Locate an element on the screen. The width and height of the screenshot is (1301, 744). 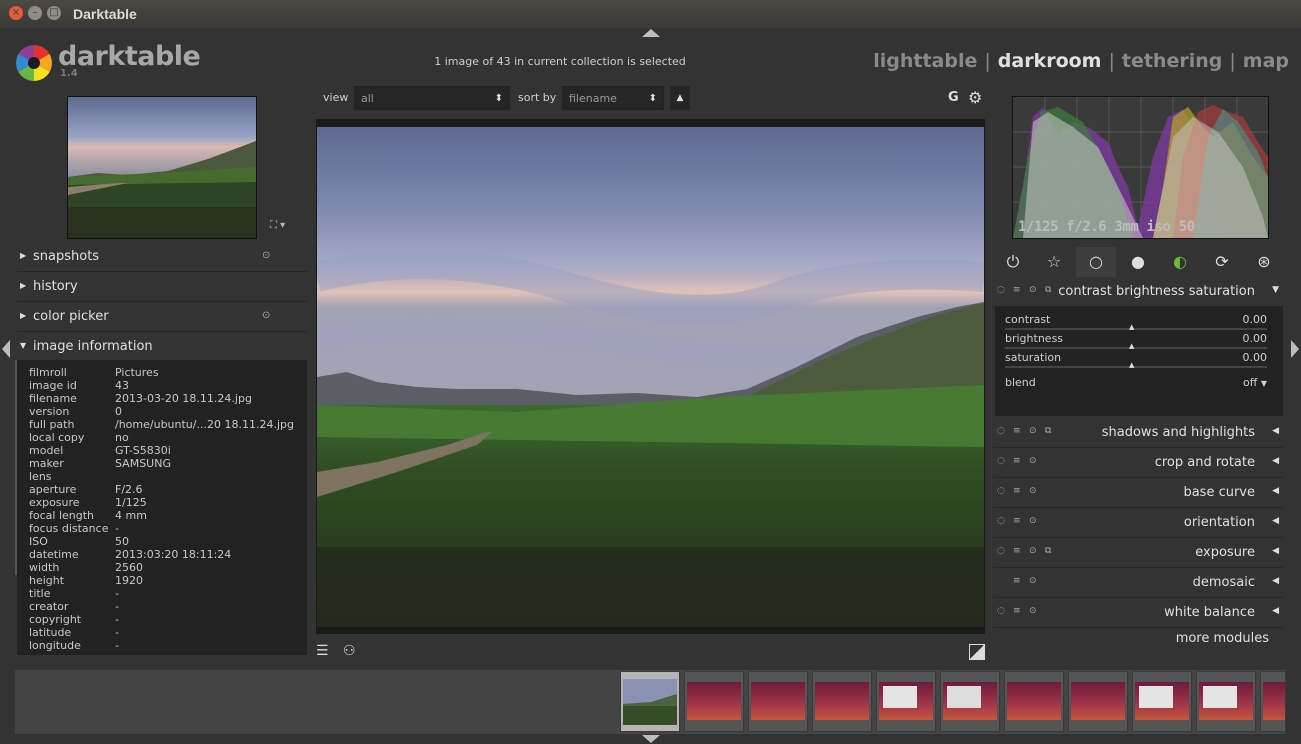
zoom-fit-icon: ⛶ ▾ is located at coordinates (277, 225).